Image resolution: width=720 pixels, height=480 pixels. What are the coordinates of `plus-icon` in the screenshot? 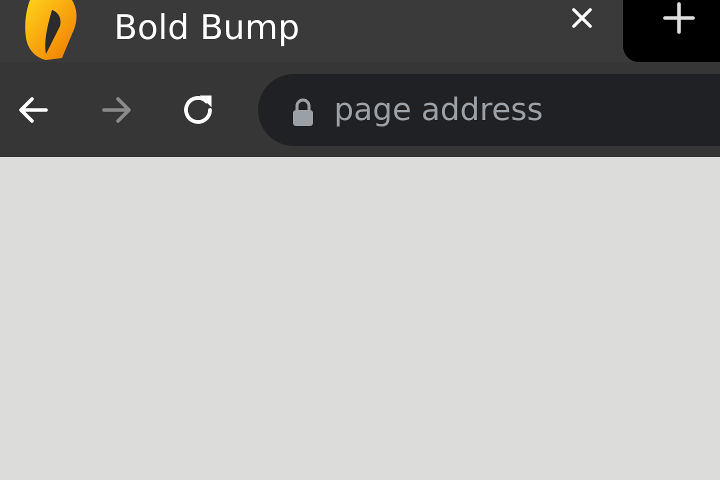 It's located at (678, 18).